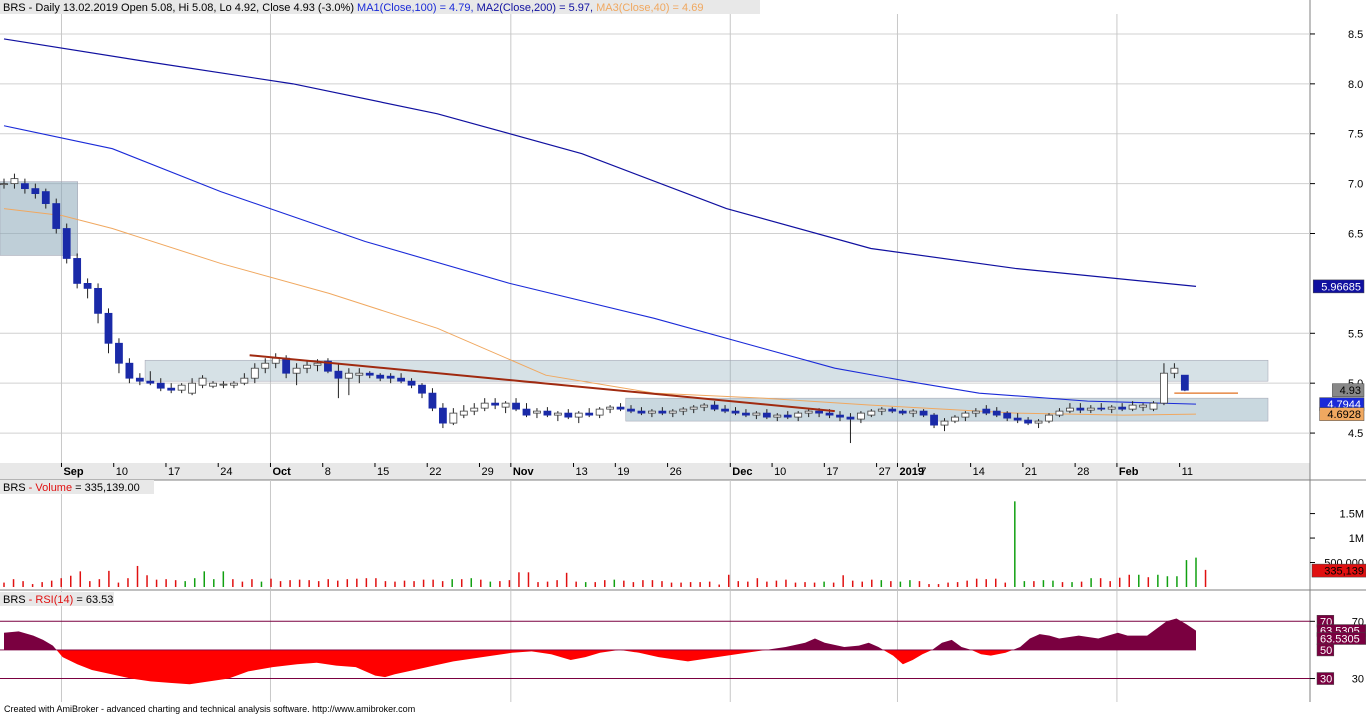 The height and width of the screenshot is (716, 1366). Describe the element at coordinates (435, 472) in the screenshot. I see `date-tick-label: 22` at that location.